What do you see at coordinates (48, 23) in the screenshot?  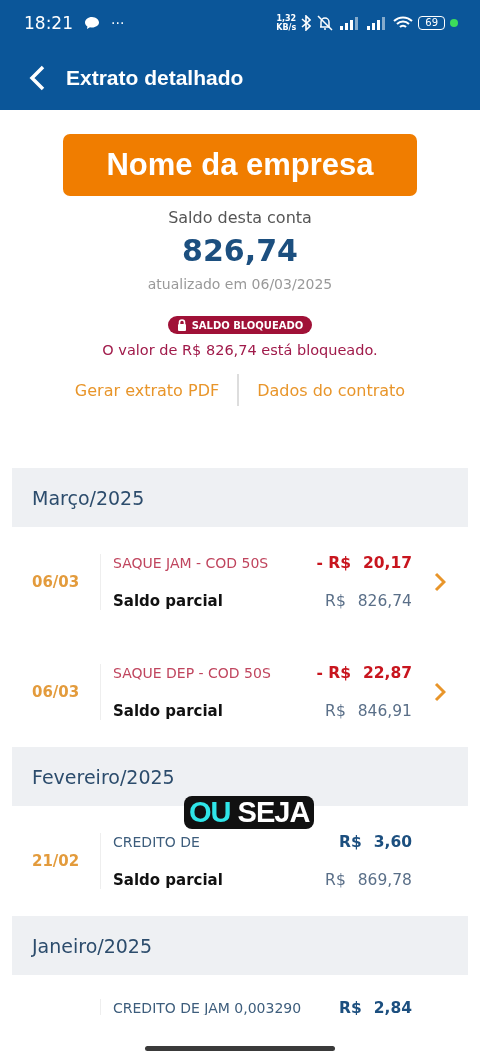 I see `clock: 18:21` at bounding box center [48, 23].